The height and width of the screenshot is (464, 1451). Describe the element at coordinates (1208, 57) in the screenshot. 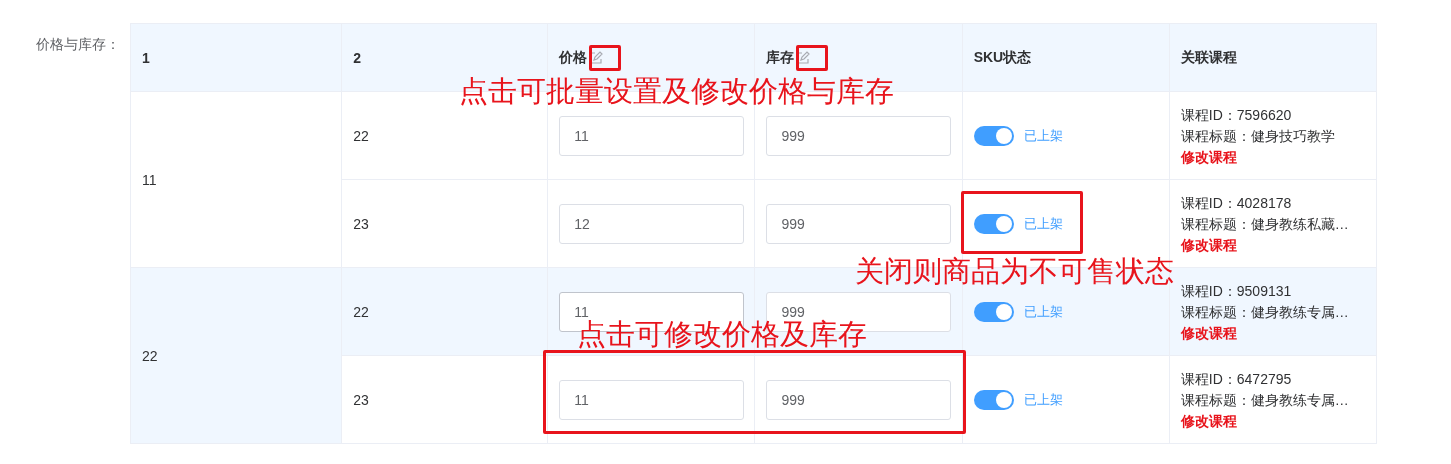

I see `column-header: 关联课程` at that location.